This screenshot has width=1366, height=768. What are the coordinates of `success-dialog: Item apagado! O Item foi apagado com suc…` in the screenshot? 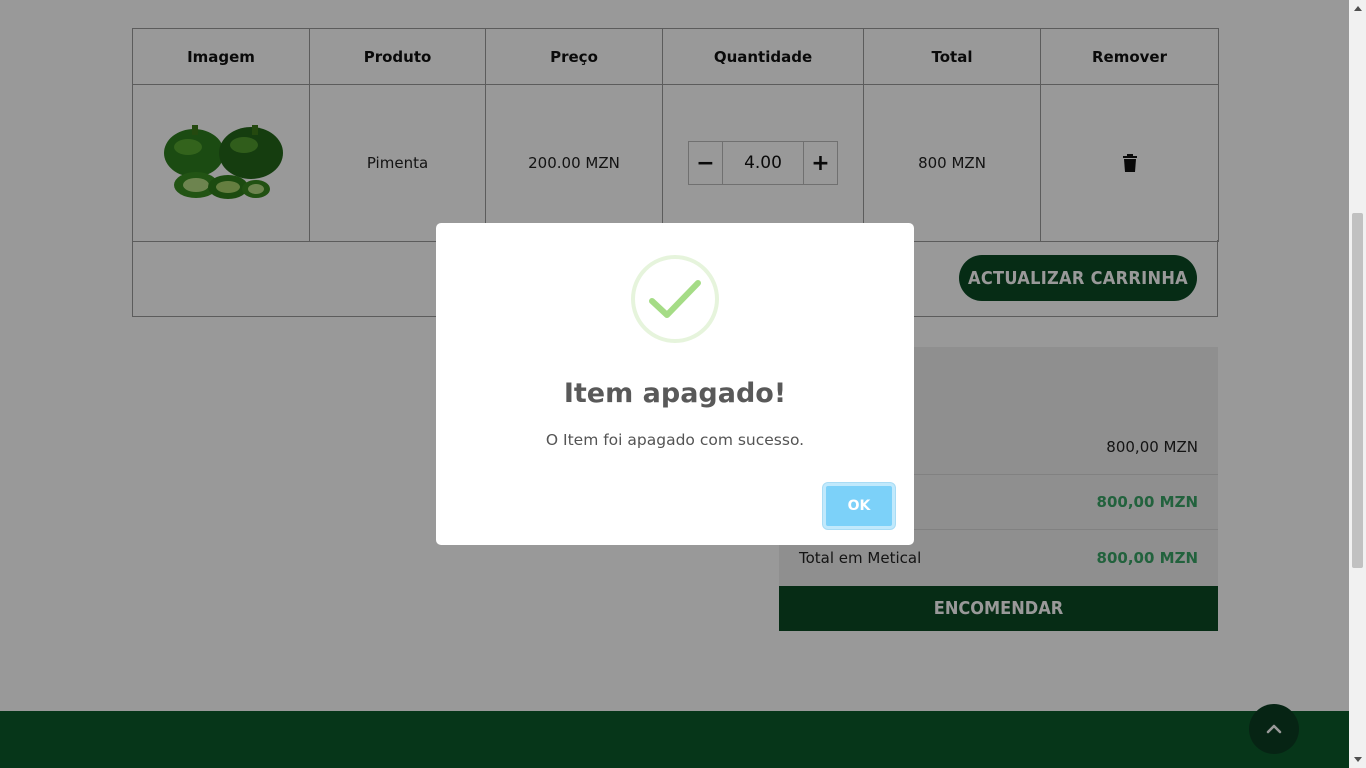 It's located at (675, 384).